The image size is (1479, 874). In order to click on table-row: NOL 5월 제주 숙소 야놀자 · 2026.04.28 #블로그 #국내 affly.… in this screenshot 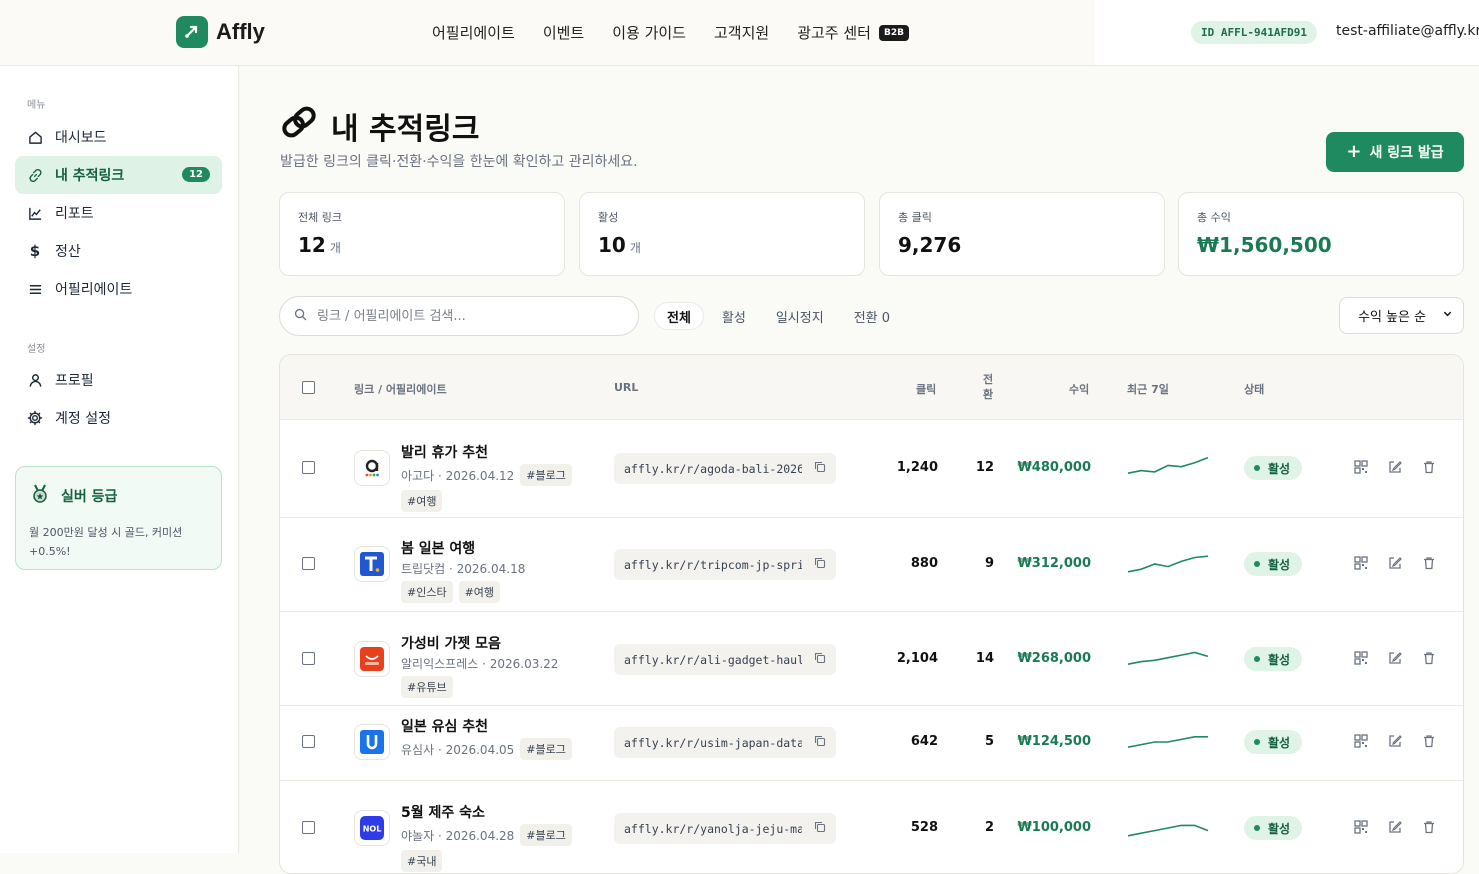, I will do `click(871, 827)`.